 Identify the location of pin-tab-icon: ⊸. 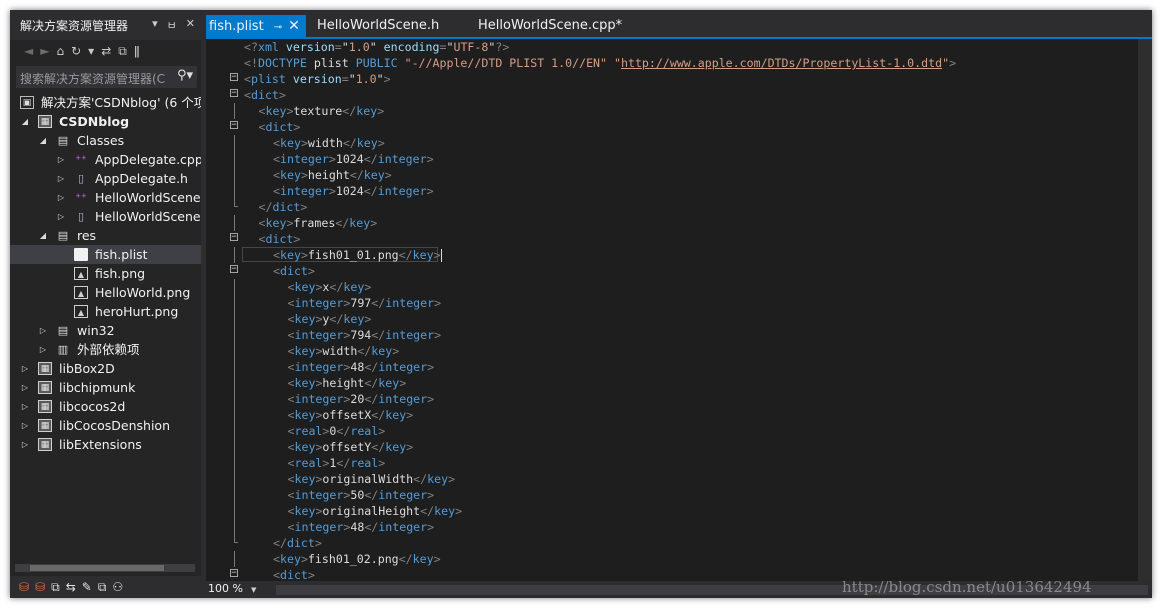
(278, 27).